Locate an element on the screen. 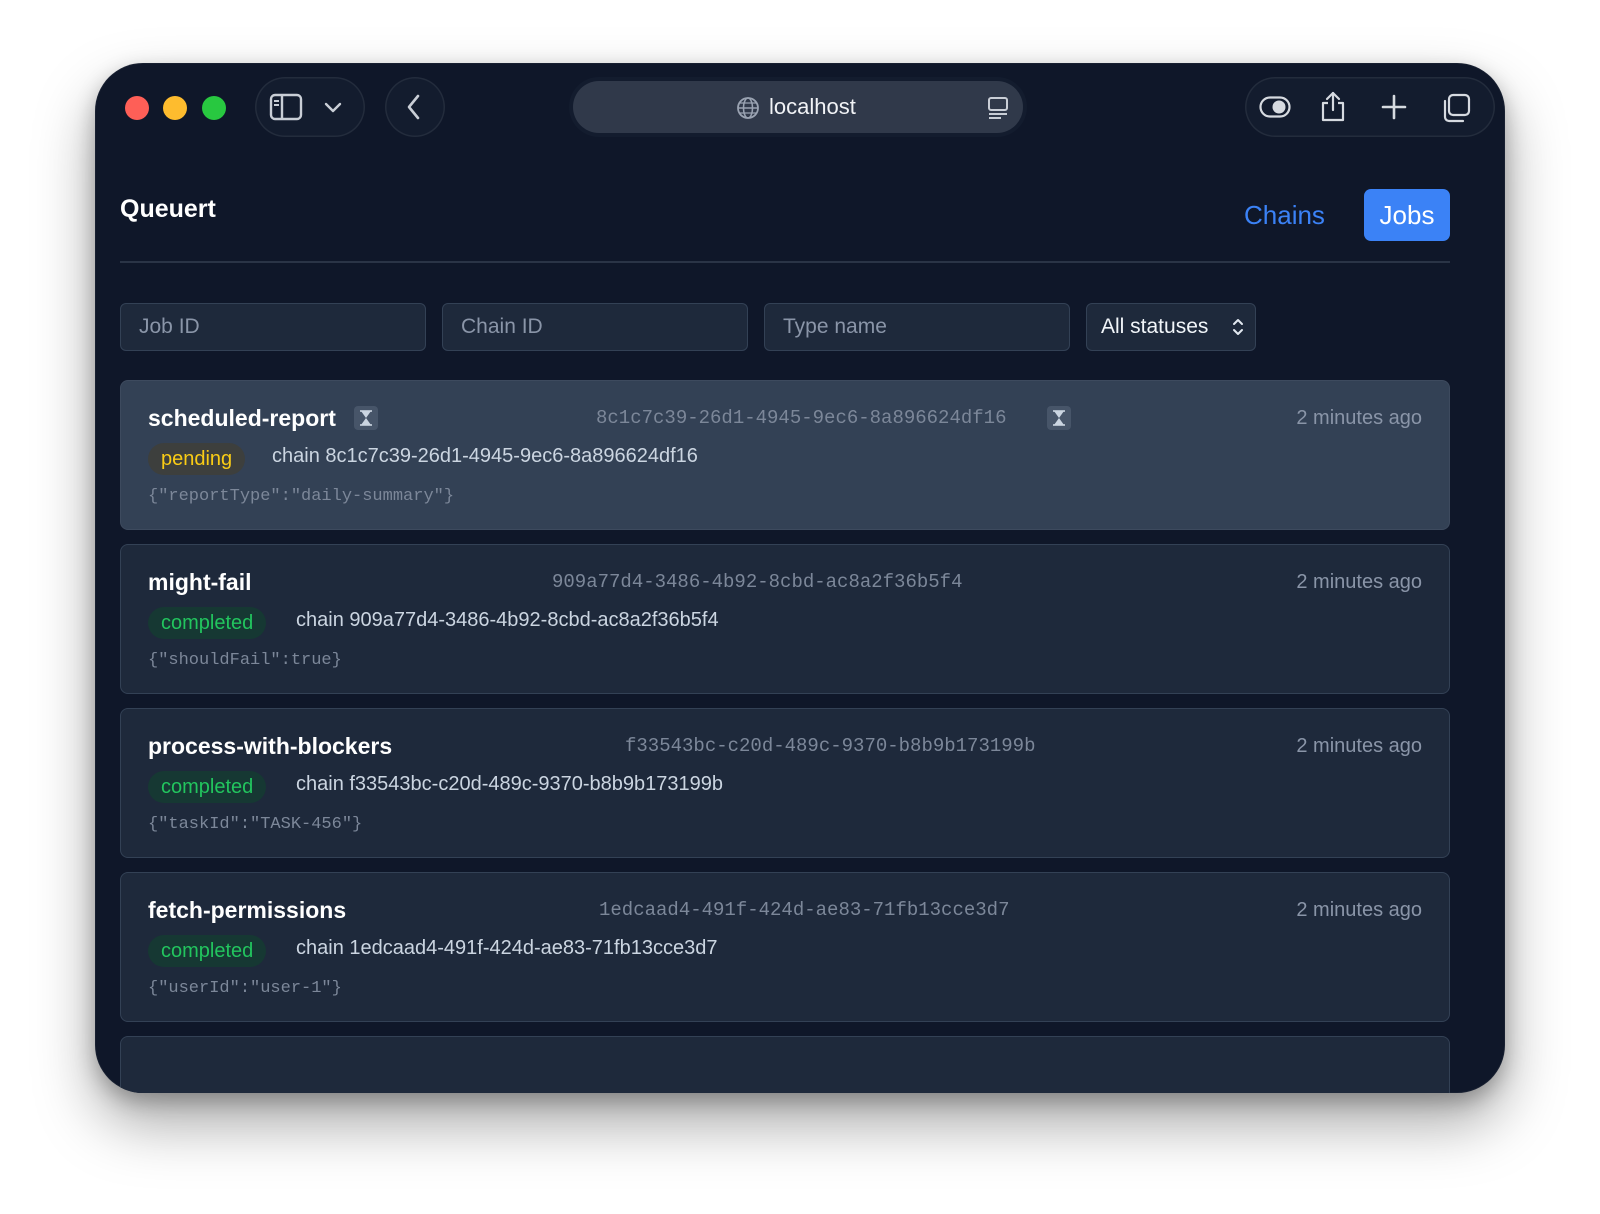 Image resolution: width=1600 pixels, height=1214 pixels. job-payload: {"reportType":"daily-summary"} is located at coordinates (301, 496).